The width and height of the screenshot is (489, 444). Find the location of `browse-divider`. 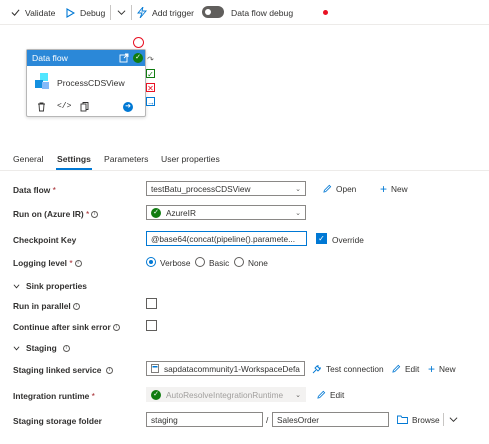

browse-divider is located at coordinates (443, 419).